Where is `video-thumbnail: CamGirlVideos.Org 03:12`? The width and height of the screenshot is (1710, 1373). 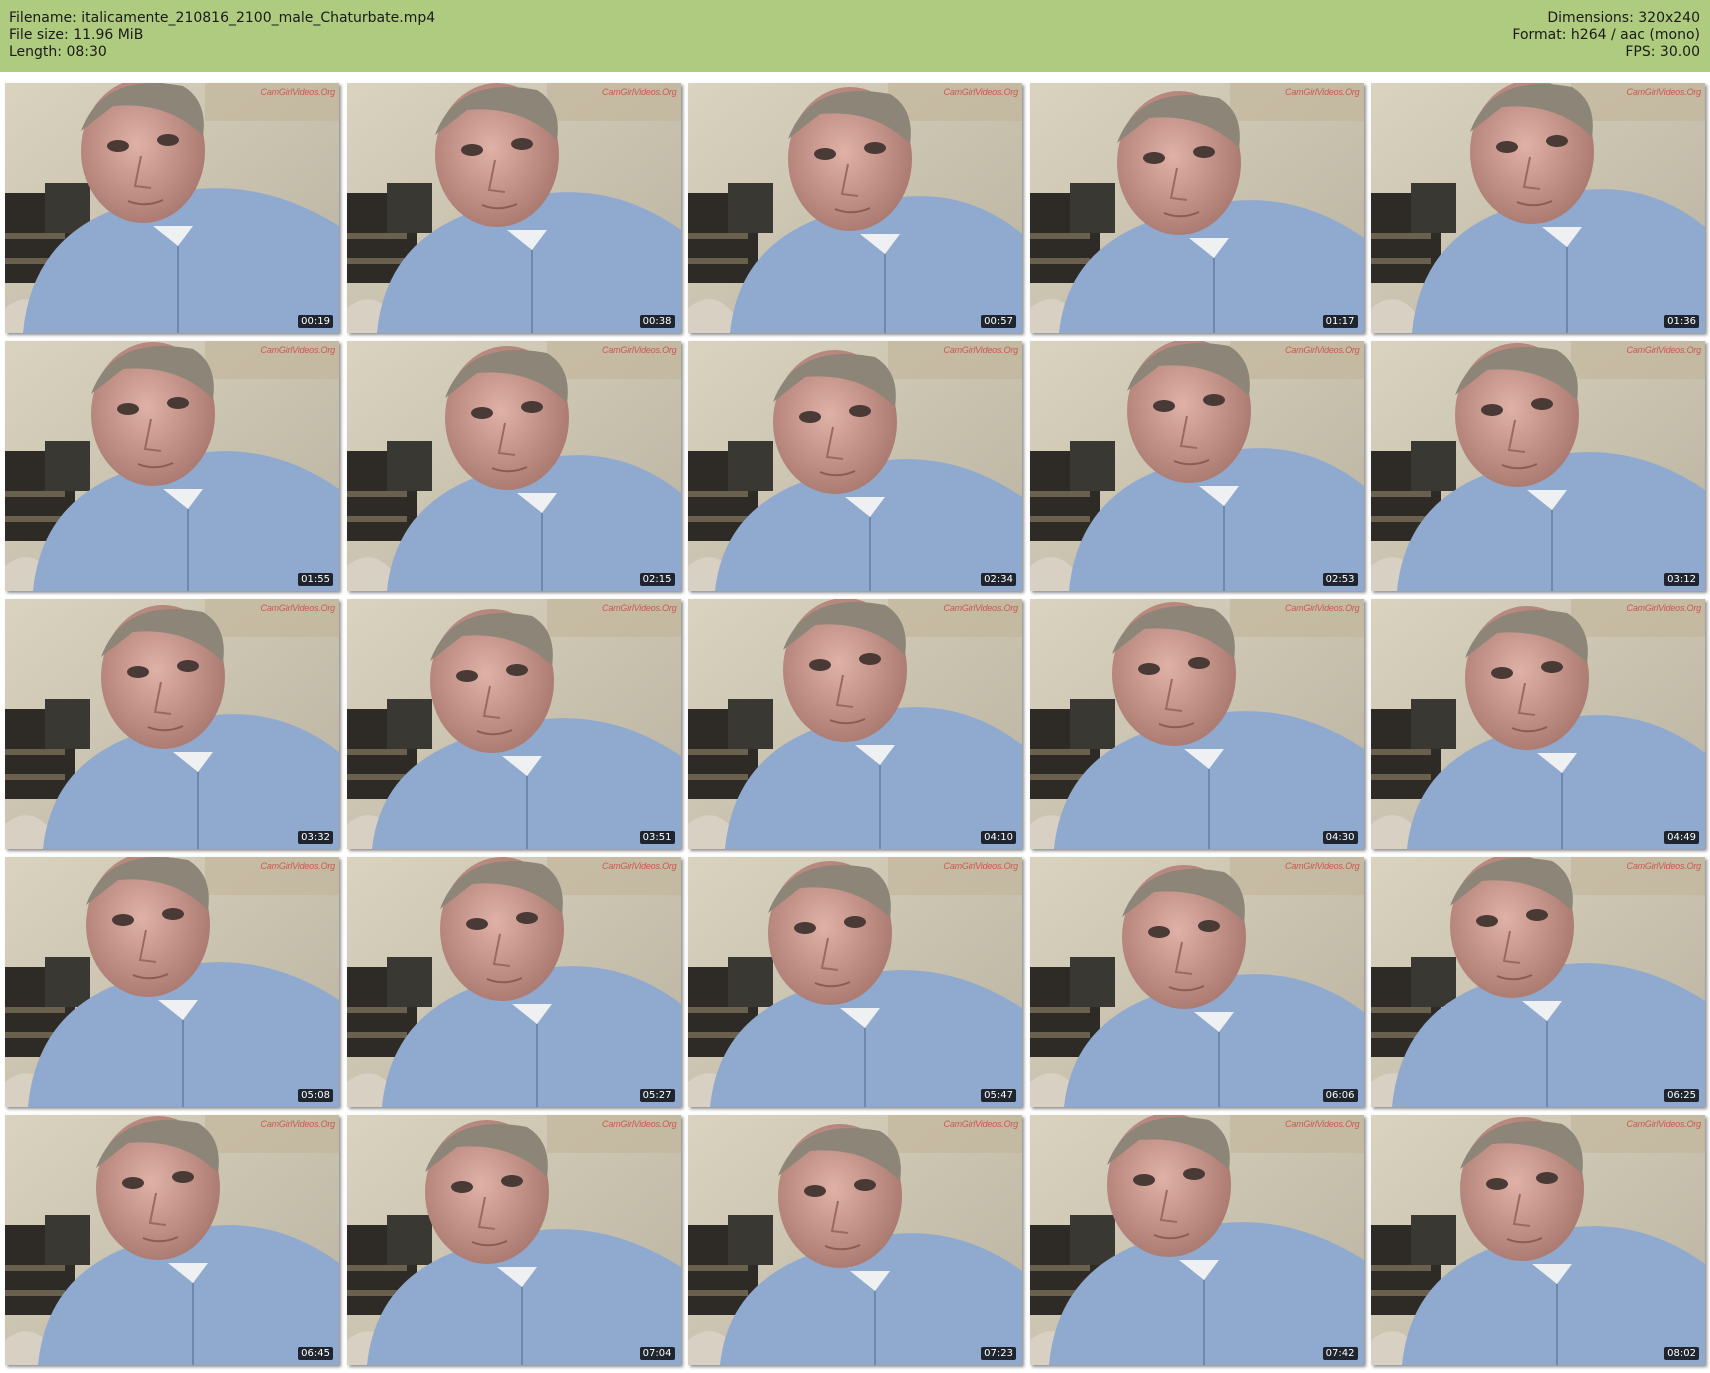 video-thumbnail: CamGirlVideos.Org 03:12 is located at coordinates (1538, 466).